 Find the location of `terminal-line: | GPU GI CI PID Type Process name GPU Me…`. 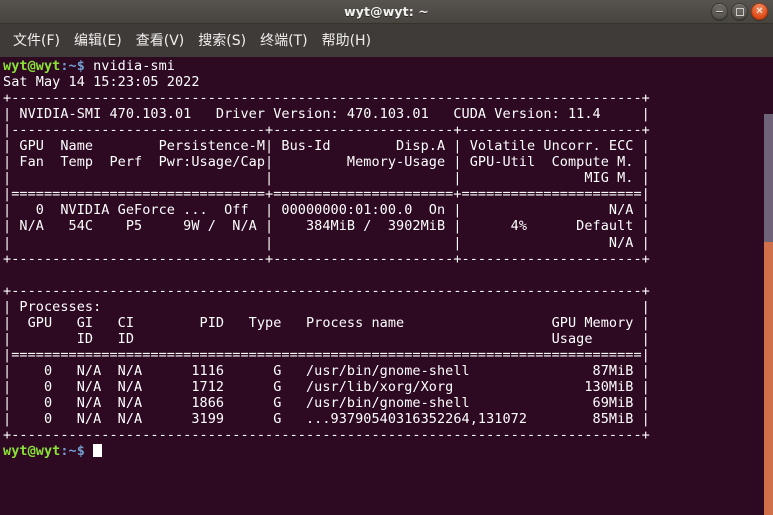

terminal-line: | GPU GI CI PID Type Process name GPU Me… is located at coordinates (326, 322).